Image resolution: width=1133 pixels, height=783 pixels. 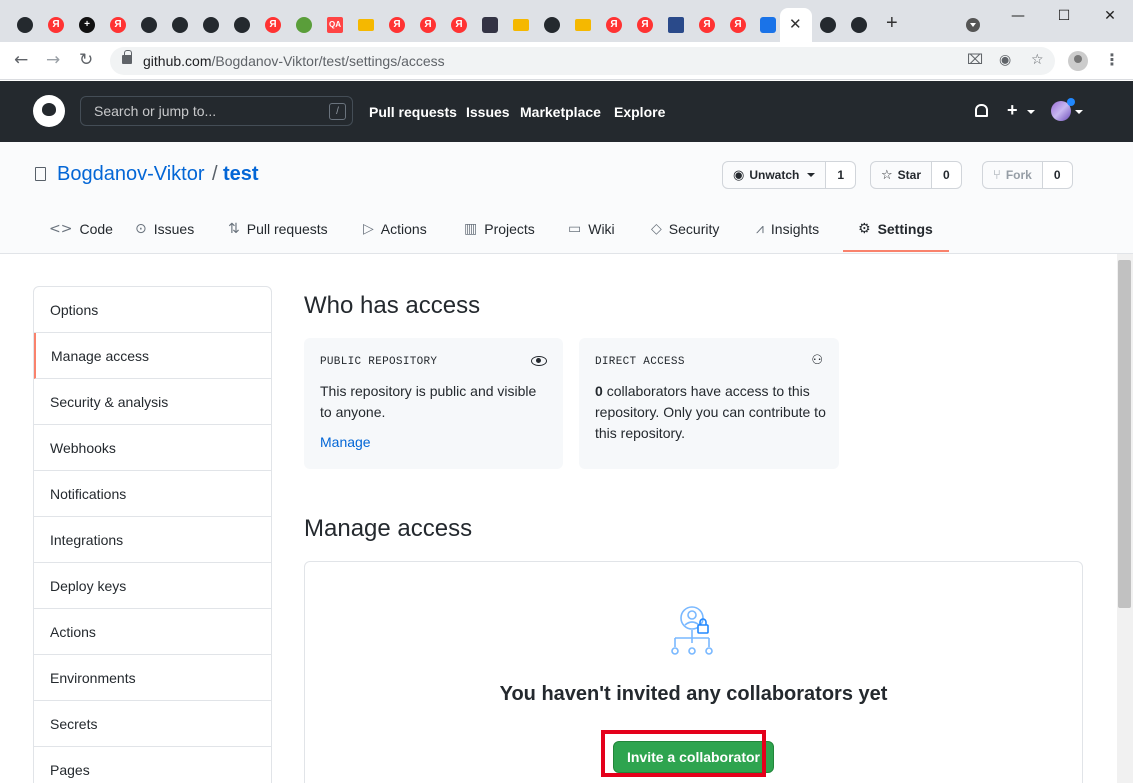 What do you see at coordinates (234, 229) in the screenshot?
I see `pull-request-icon: ⇅` at bounding box center [234, 229].